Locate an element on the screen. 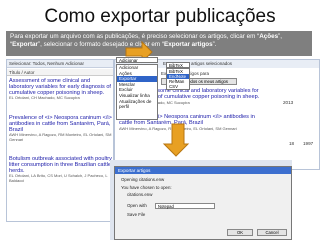 This screenshot has height=240, width=320. instruction-acoes: Ações is located at coordinates (269, 36).